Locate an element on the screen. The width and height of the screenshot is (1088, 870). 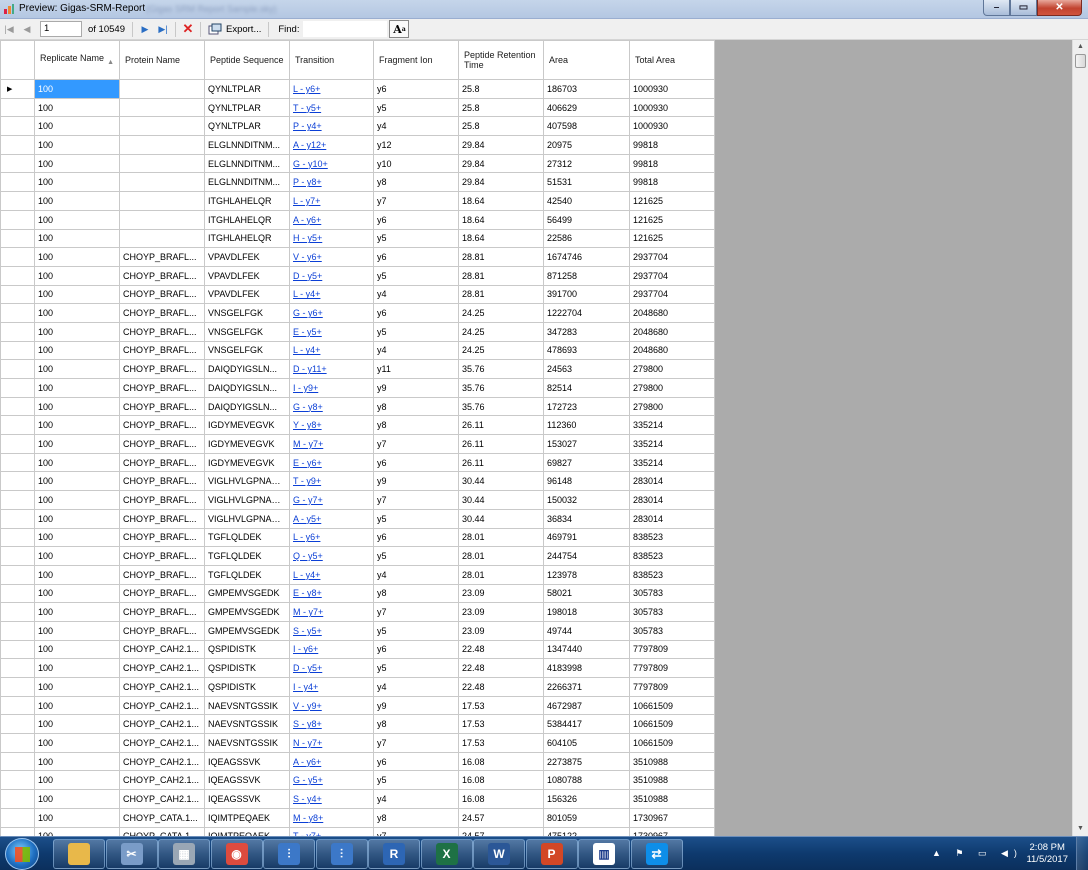
column-header-protein-name: Protein Name is located at coordinates (162, 60).